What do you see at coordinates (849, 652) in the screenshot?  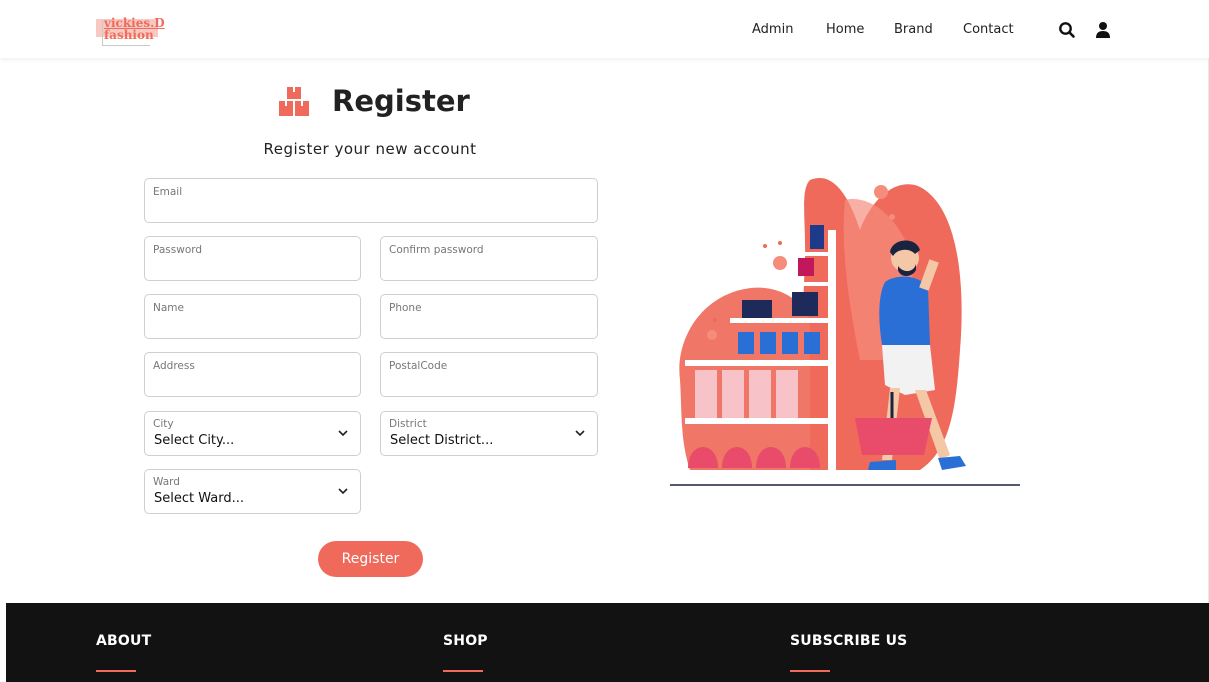 I see `footer-subscribe: SUBSCRIBE US` at bounding box center [849, 652].